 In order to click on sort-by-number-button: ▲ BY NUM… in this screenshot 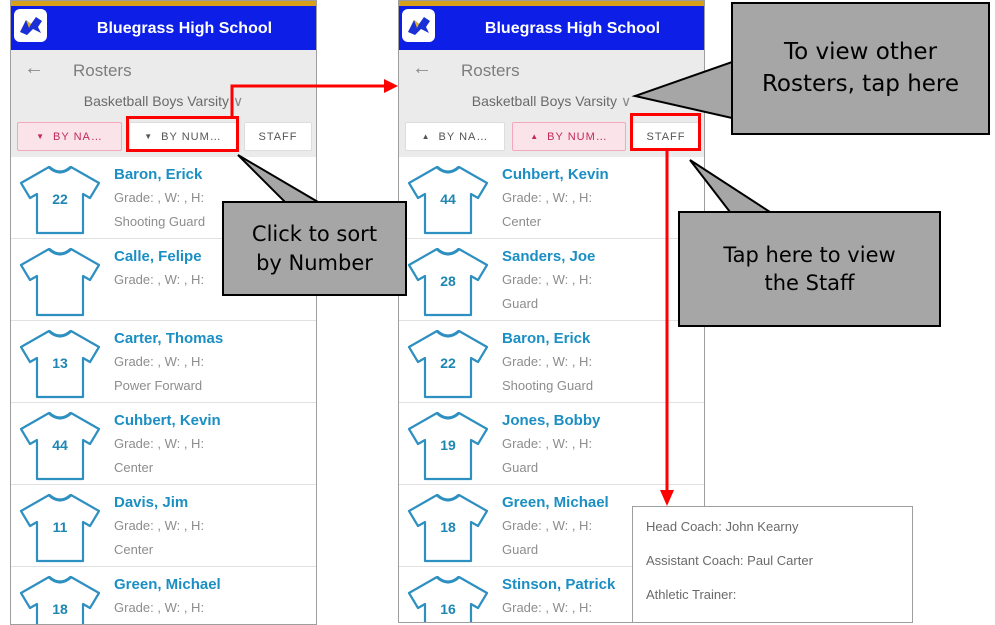, I will do `click(569, 136)`.